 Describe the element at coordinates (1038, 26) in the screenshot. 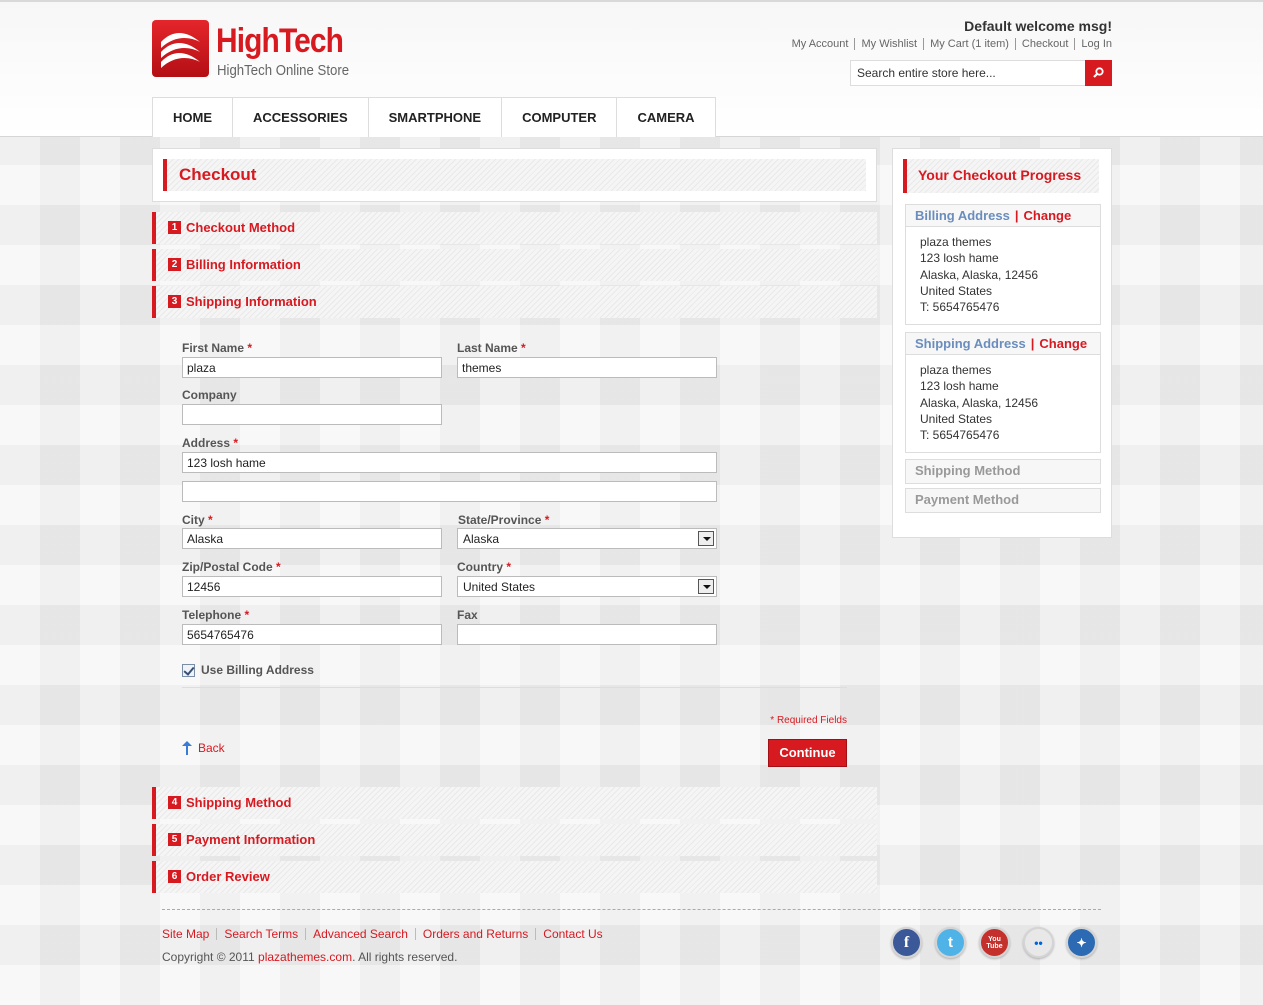

I see `welcome-message: Default welcome msg!` at that location.